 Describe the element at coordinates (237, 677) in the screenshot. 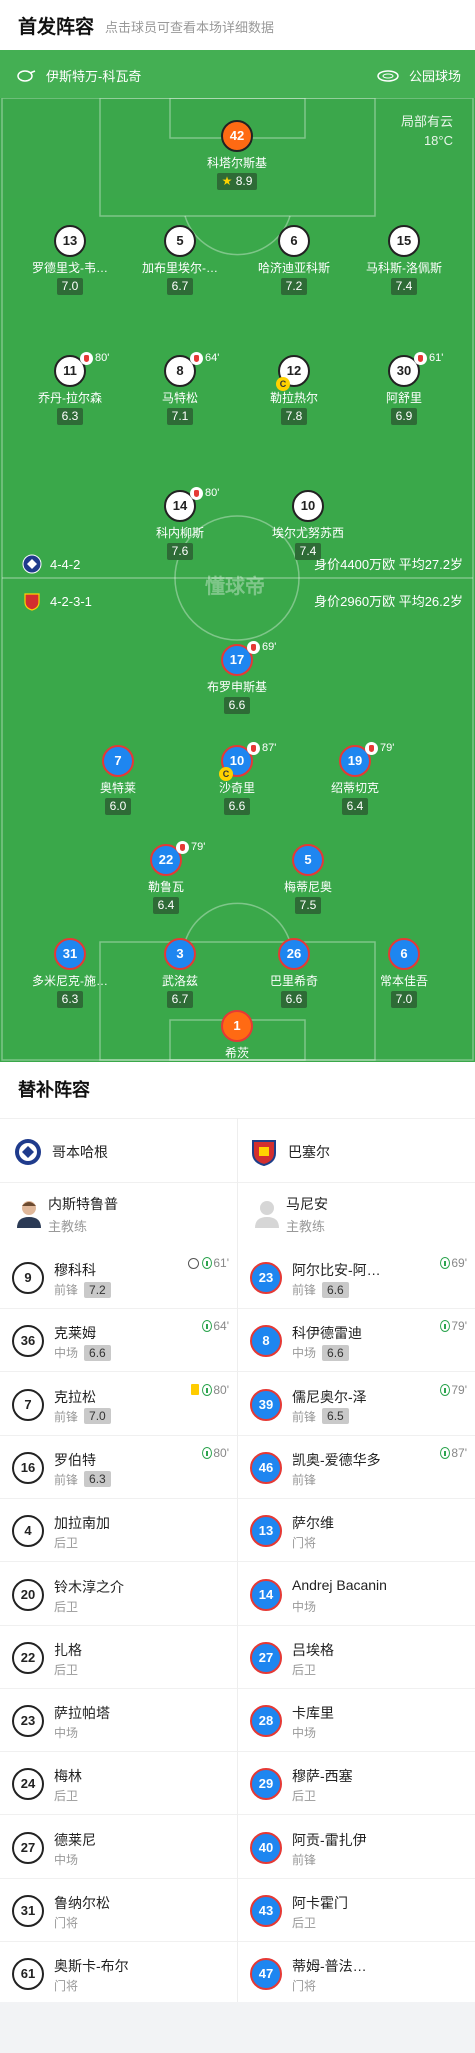

I see `away-player: 17 69' 布罗申斯基 6.6` at that location.